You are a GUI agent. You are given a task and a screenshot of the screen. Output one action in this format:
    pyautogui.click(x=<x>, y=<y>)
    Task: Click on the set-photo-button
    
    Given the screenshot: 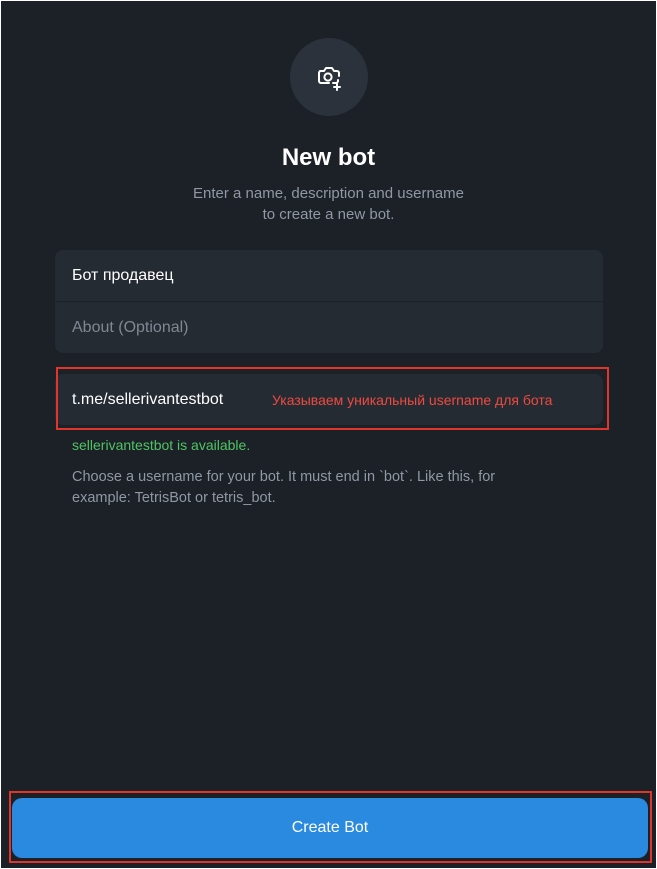 What is the action you would take?
    pyautogui.click(x=329, y=77)
    